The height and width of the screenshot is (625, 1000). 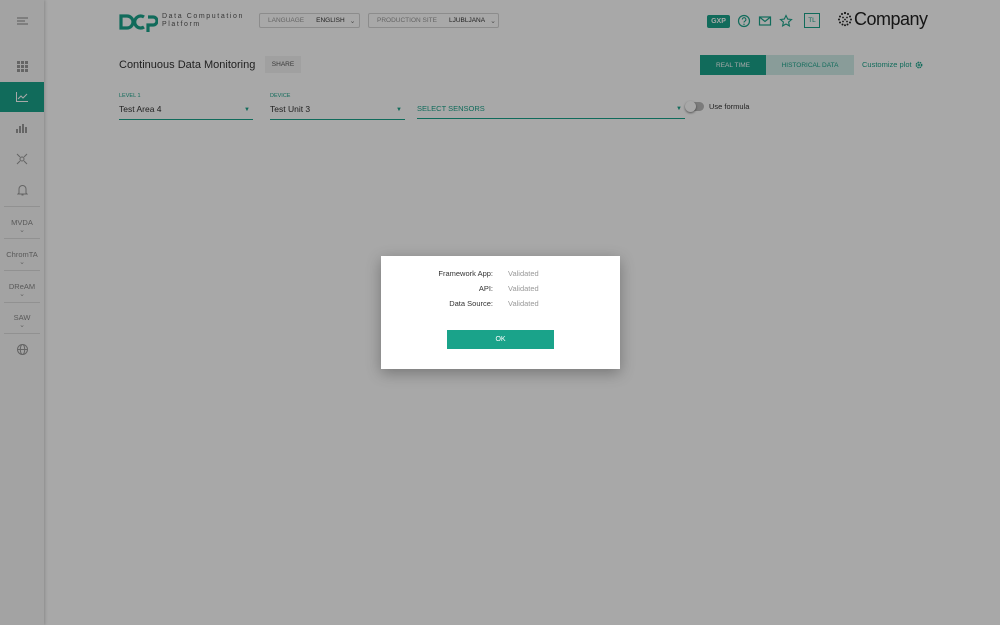 What do you see at coordinates (465, 273) in the screenshot?
I see `validation-key: Framework App:` at bounding box center [465, 273].